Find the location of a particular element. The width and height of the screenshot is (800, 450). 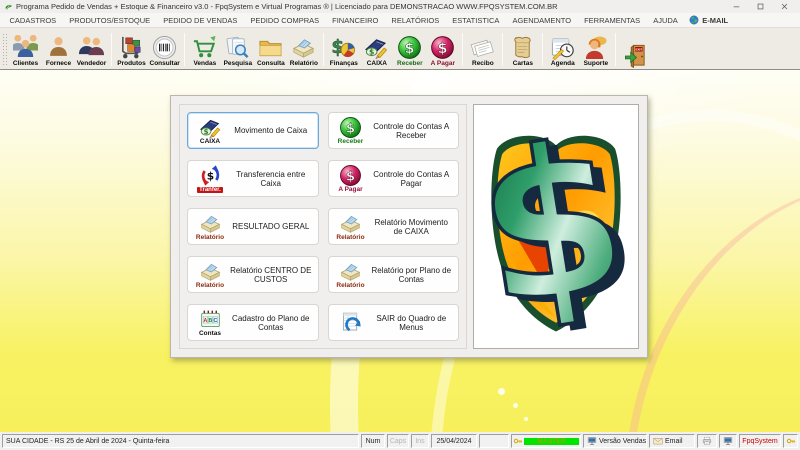

toolbar-button-vendas: Vendas is located at coordinates (204, 49).